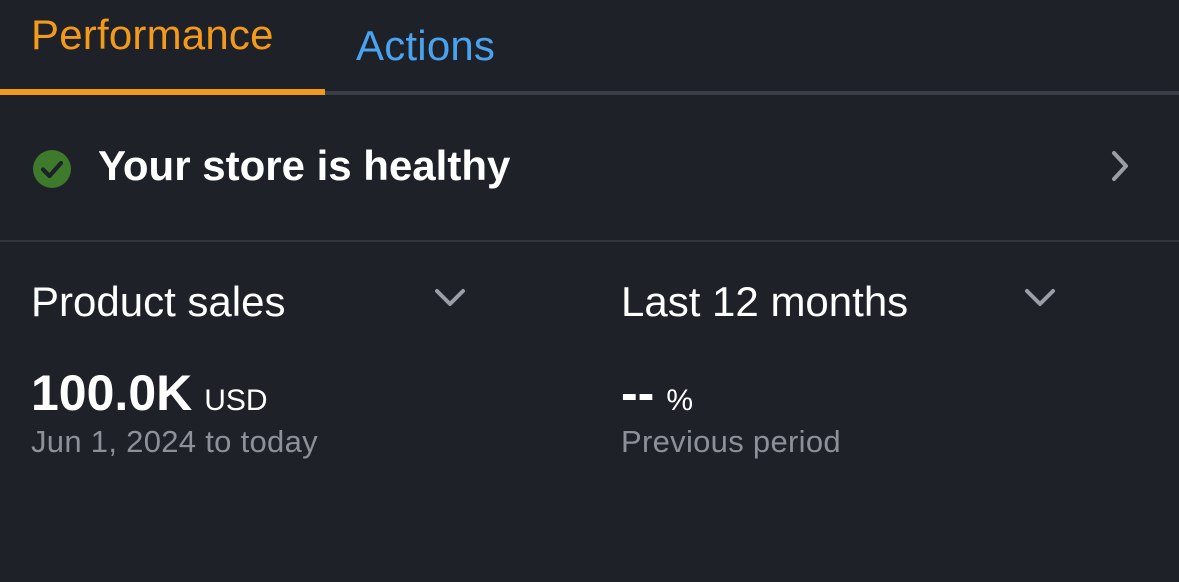  I want to click on tab-performance: Performance, so click(162, 46).